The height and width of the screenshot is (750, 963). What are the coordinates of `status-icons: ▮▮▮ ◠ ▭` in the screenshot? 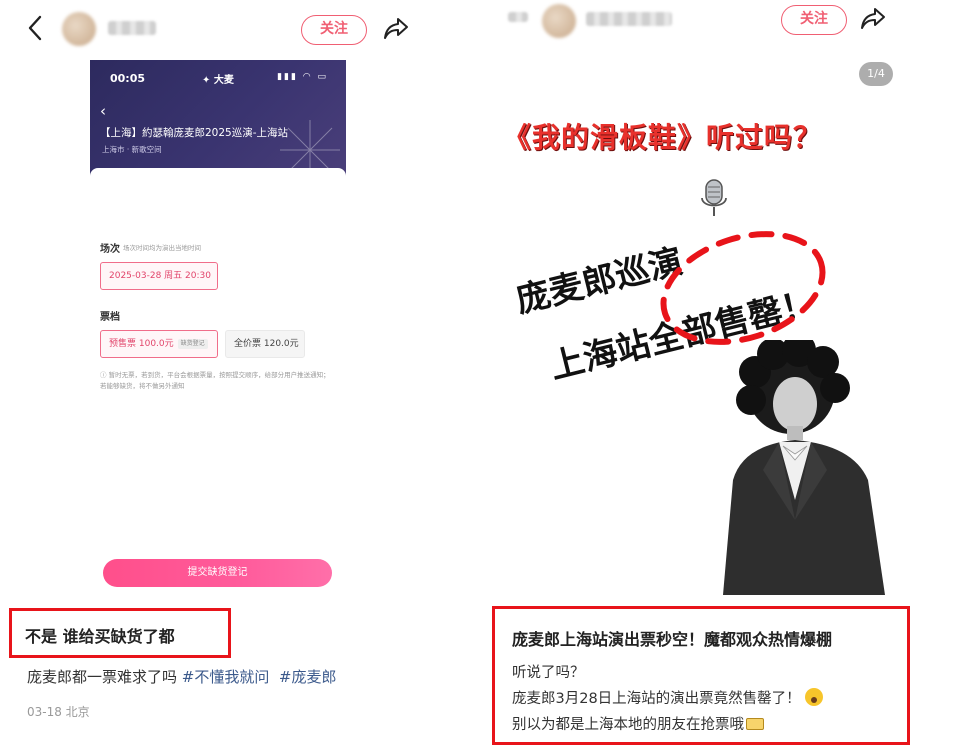 It's located at (302, 77).